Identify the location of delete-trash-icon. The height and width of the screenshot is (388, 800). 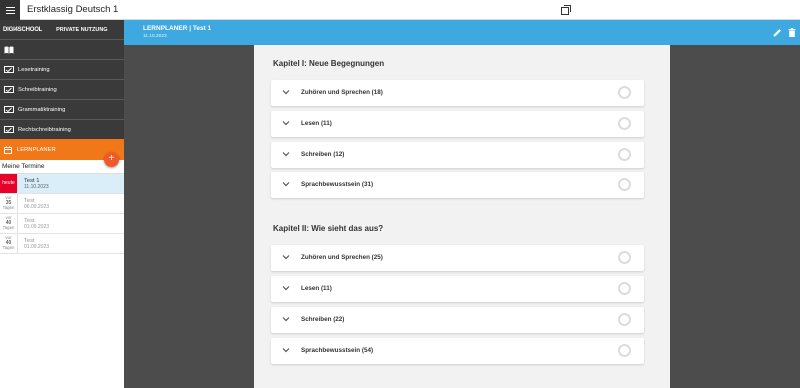
(792, 32).